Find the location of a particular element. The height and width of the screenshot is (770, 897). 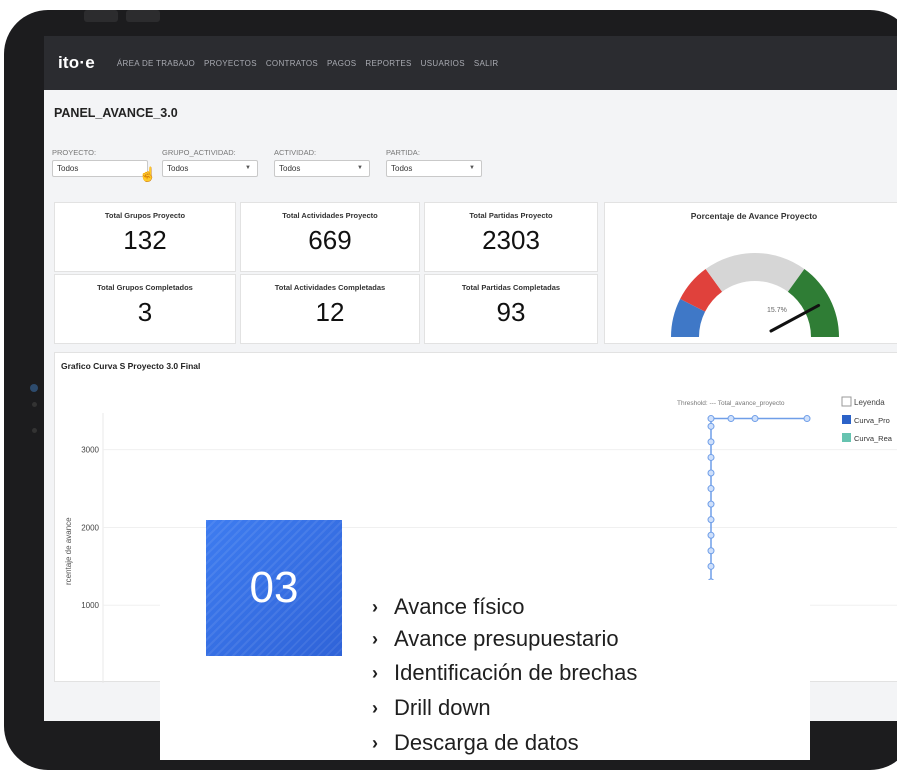

nav-proyectos: PROYECTOS is located at coordinates (230, 63).